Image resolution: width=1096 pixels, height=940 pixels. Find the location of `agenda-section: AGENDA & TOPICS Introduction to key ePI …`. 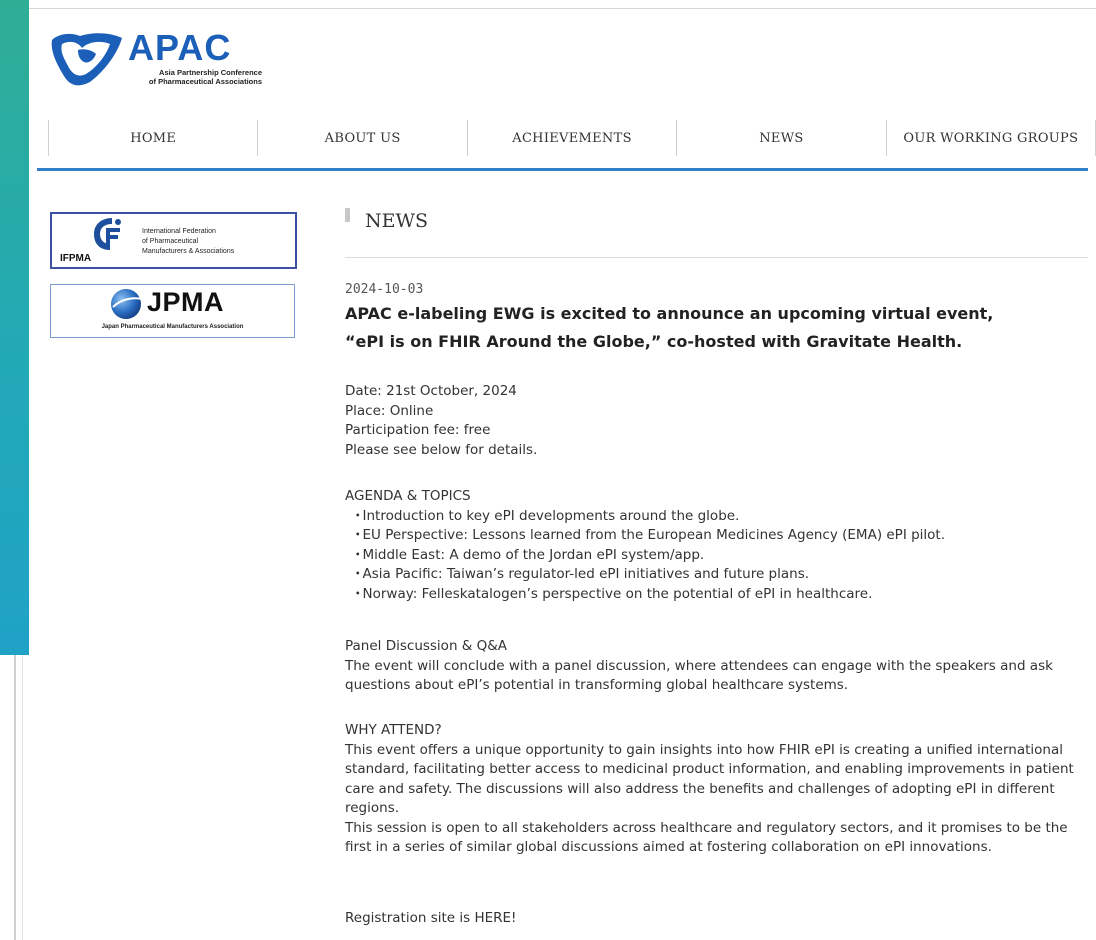

agenda-section: AGENDA & TOPICS Introduction to key ePI … is located at coordinates (716, 545).